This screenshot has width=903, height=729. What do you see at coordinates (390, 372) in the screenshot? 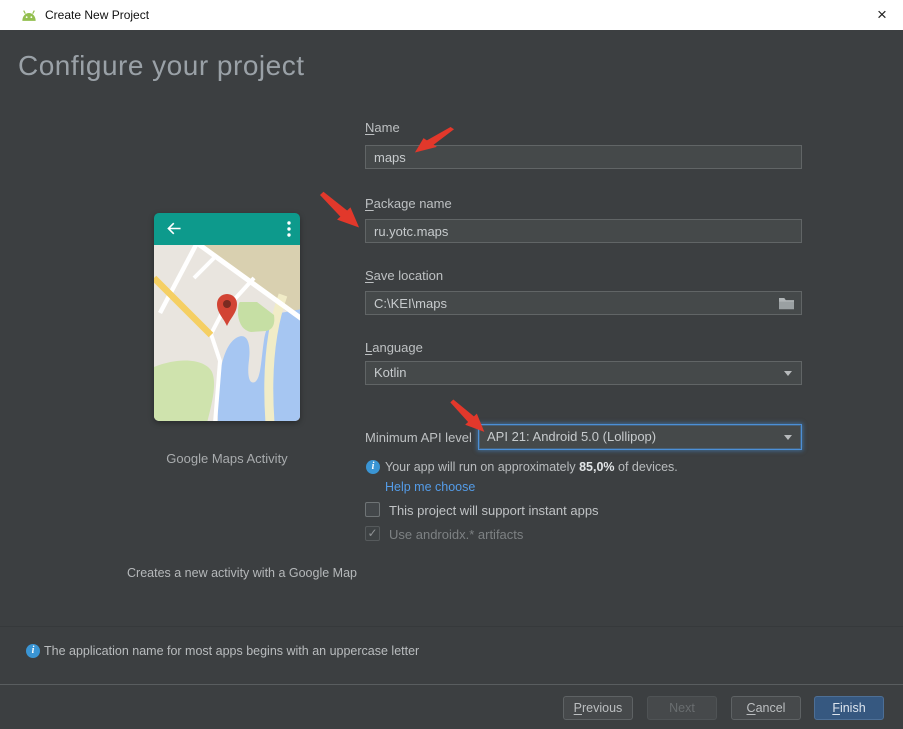
I see `language-selected-value: Kotlin` at bounding box center [390, 372].